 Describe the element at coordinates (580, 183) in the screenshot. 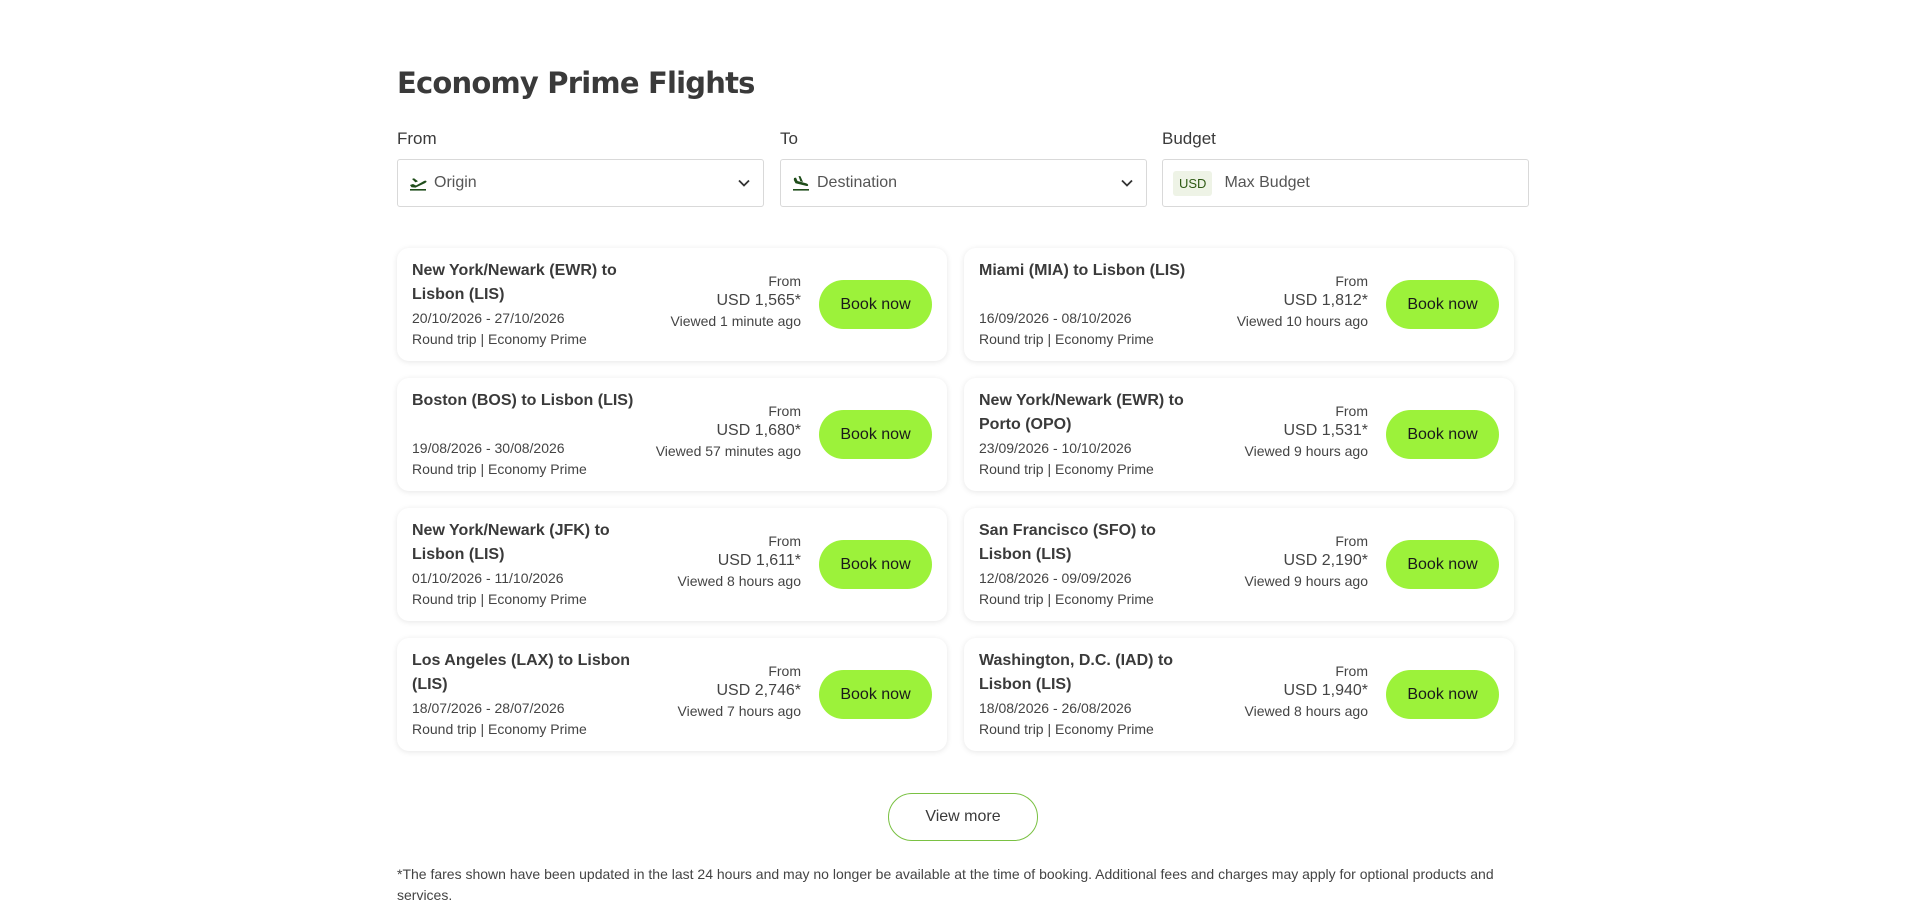

I see `origin-select: Origin` at that location.